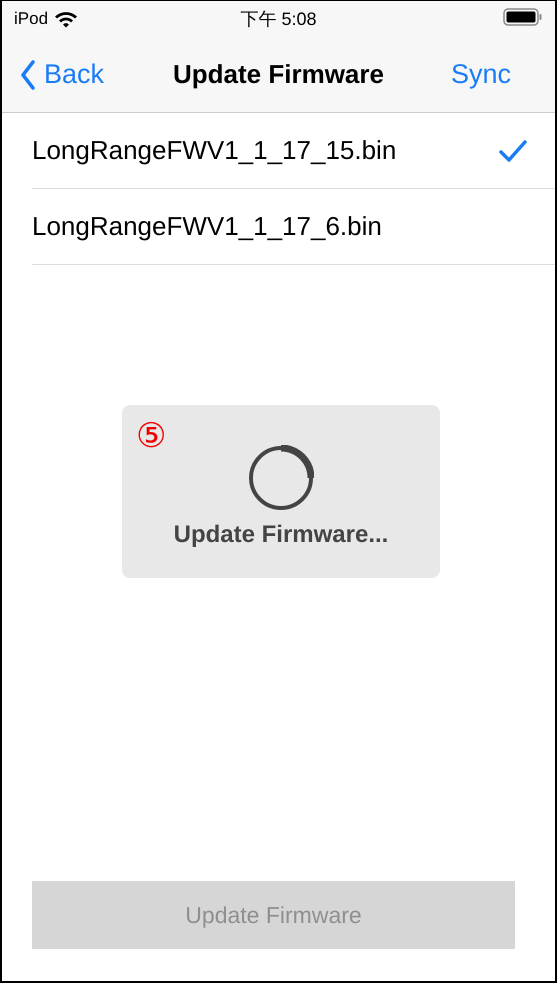 The height and width of the screenshot is (983, 557). I want to click on battery-icon, so click(523, 16).